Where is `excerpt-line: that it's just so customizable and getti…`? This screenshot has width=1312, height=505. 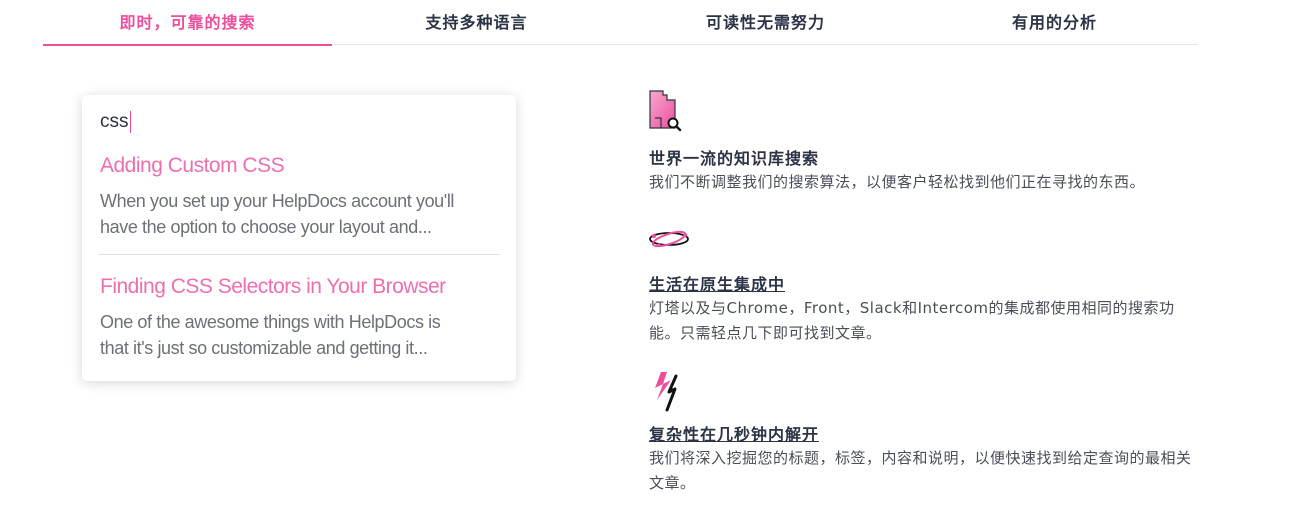 excerpt-line: that it's just so customizable and getti… is located at coordinates (264, 348).